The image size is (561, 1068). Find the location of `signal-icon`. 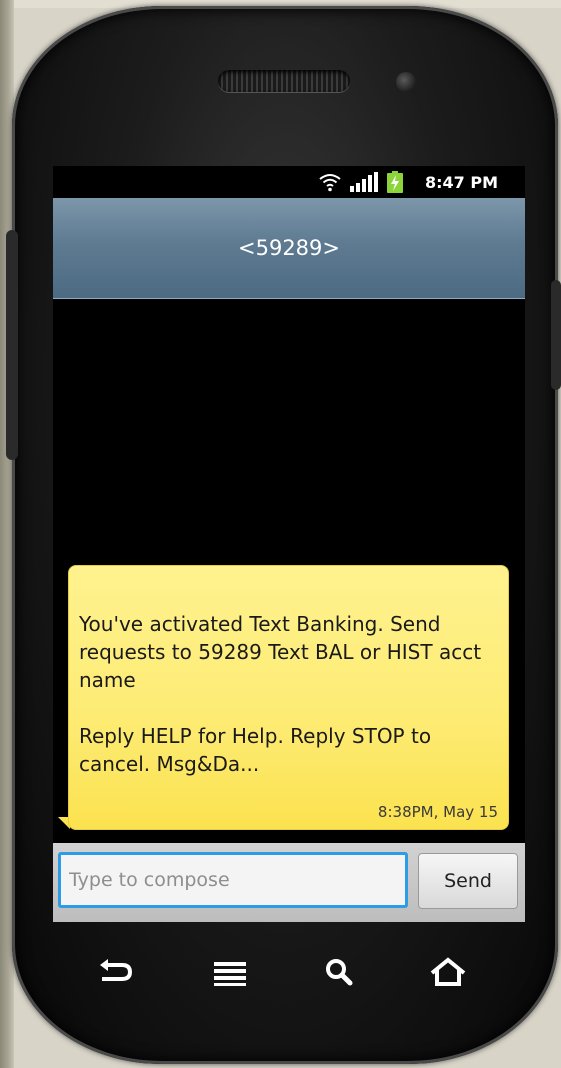

signal-icon is located at coordinates (364, 182).